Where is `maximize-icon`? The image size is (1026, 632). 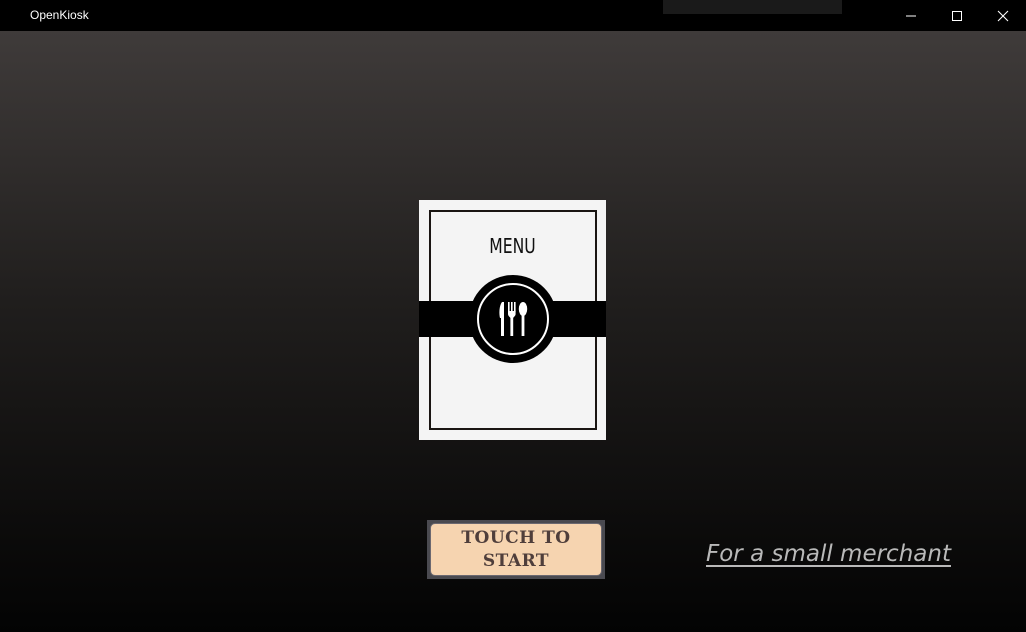 maximize-icon is located at coordinates (957, 15).